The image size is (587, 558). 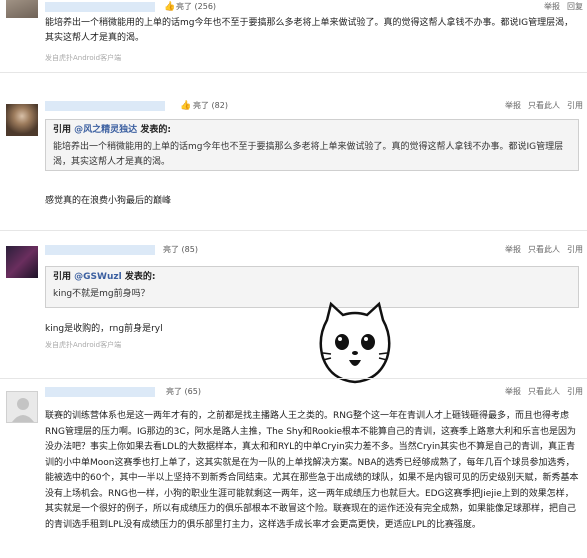 I want to click on cat-face-sticker, so click(x=355, y=342).